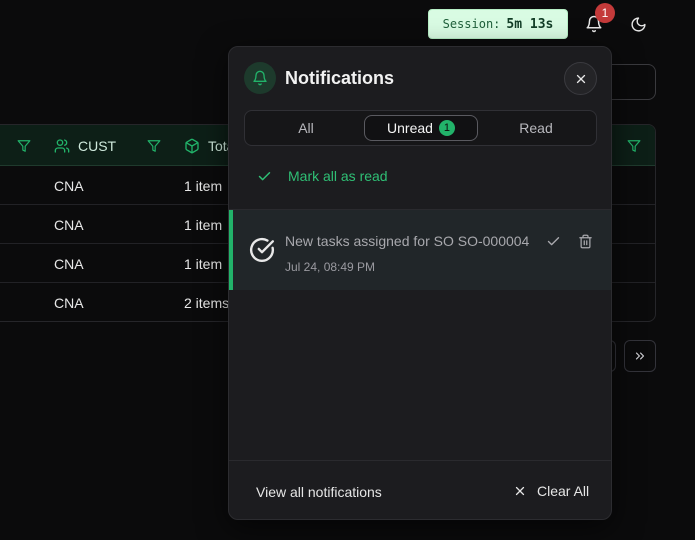 This screenshot has width=695, height=540. What do you see at coordinates (262, 249) in the screenshot?
I see `check-circle-icon` at bounding box center [262, 249].